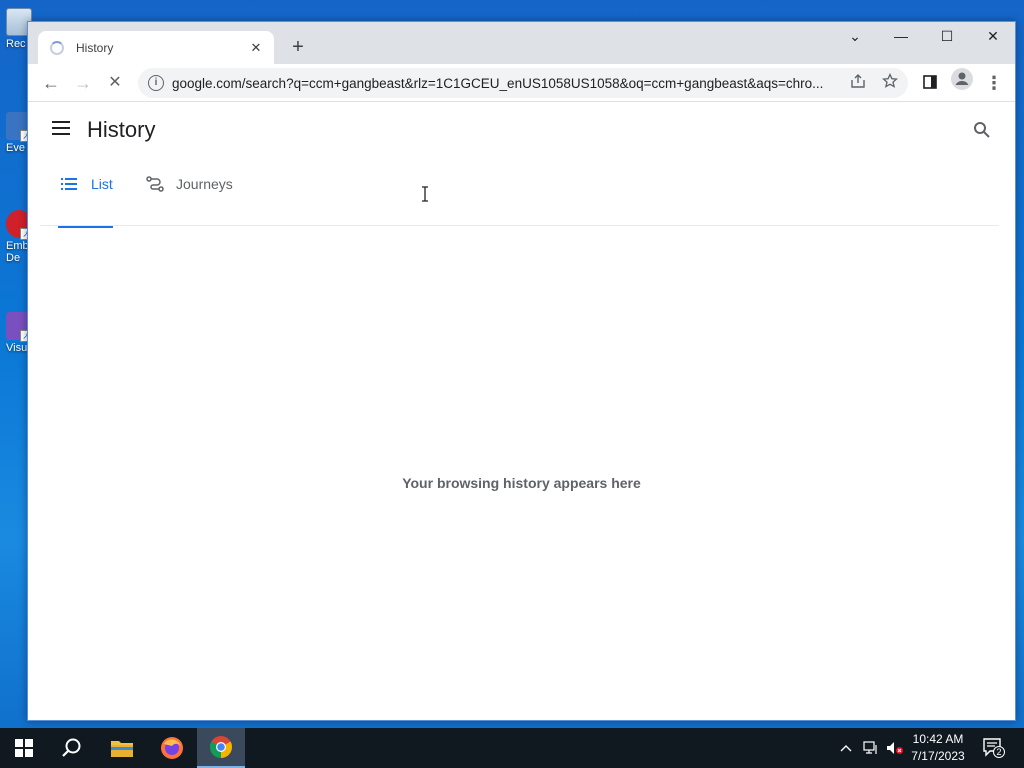  What do you see at coordinates (16, 333) in the screenshot?
I see `desktop-icon-visual: ↗ Visu` at bounding box center [16, 333].